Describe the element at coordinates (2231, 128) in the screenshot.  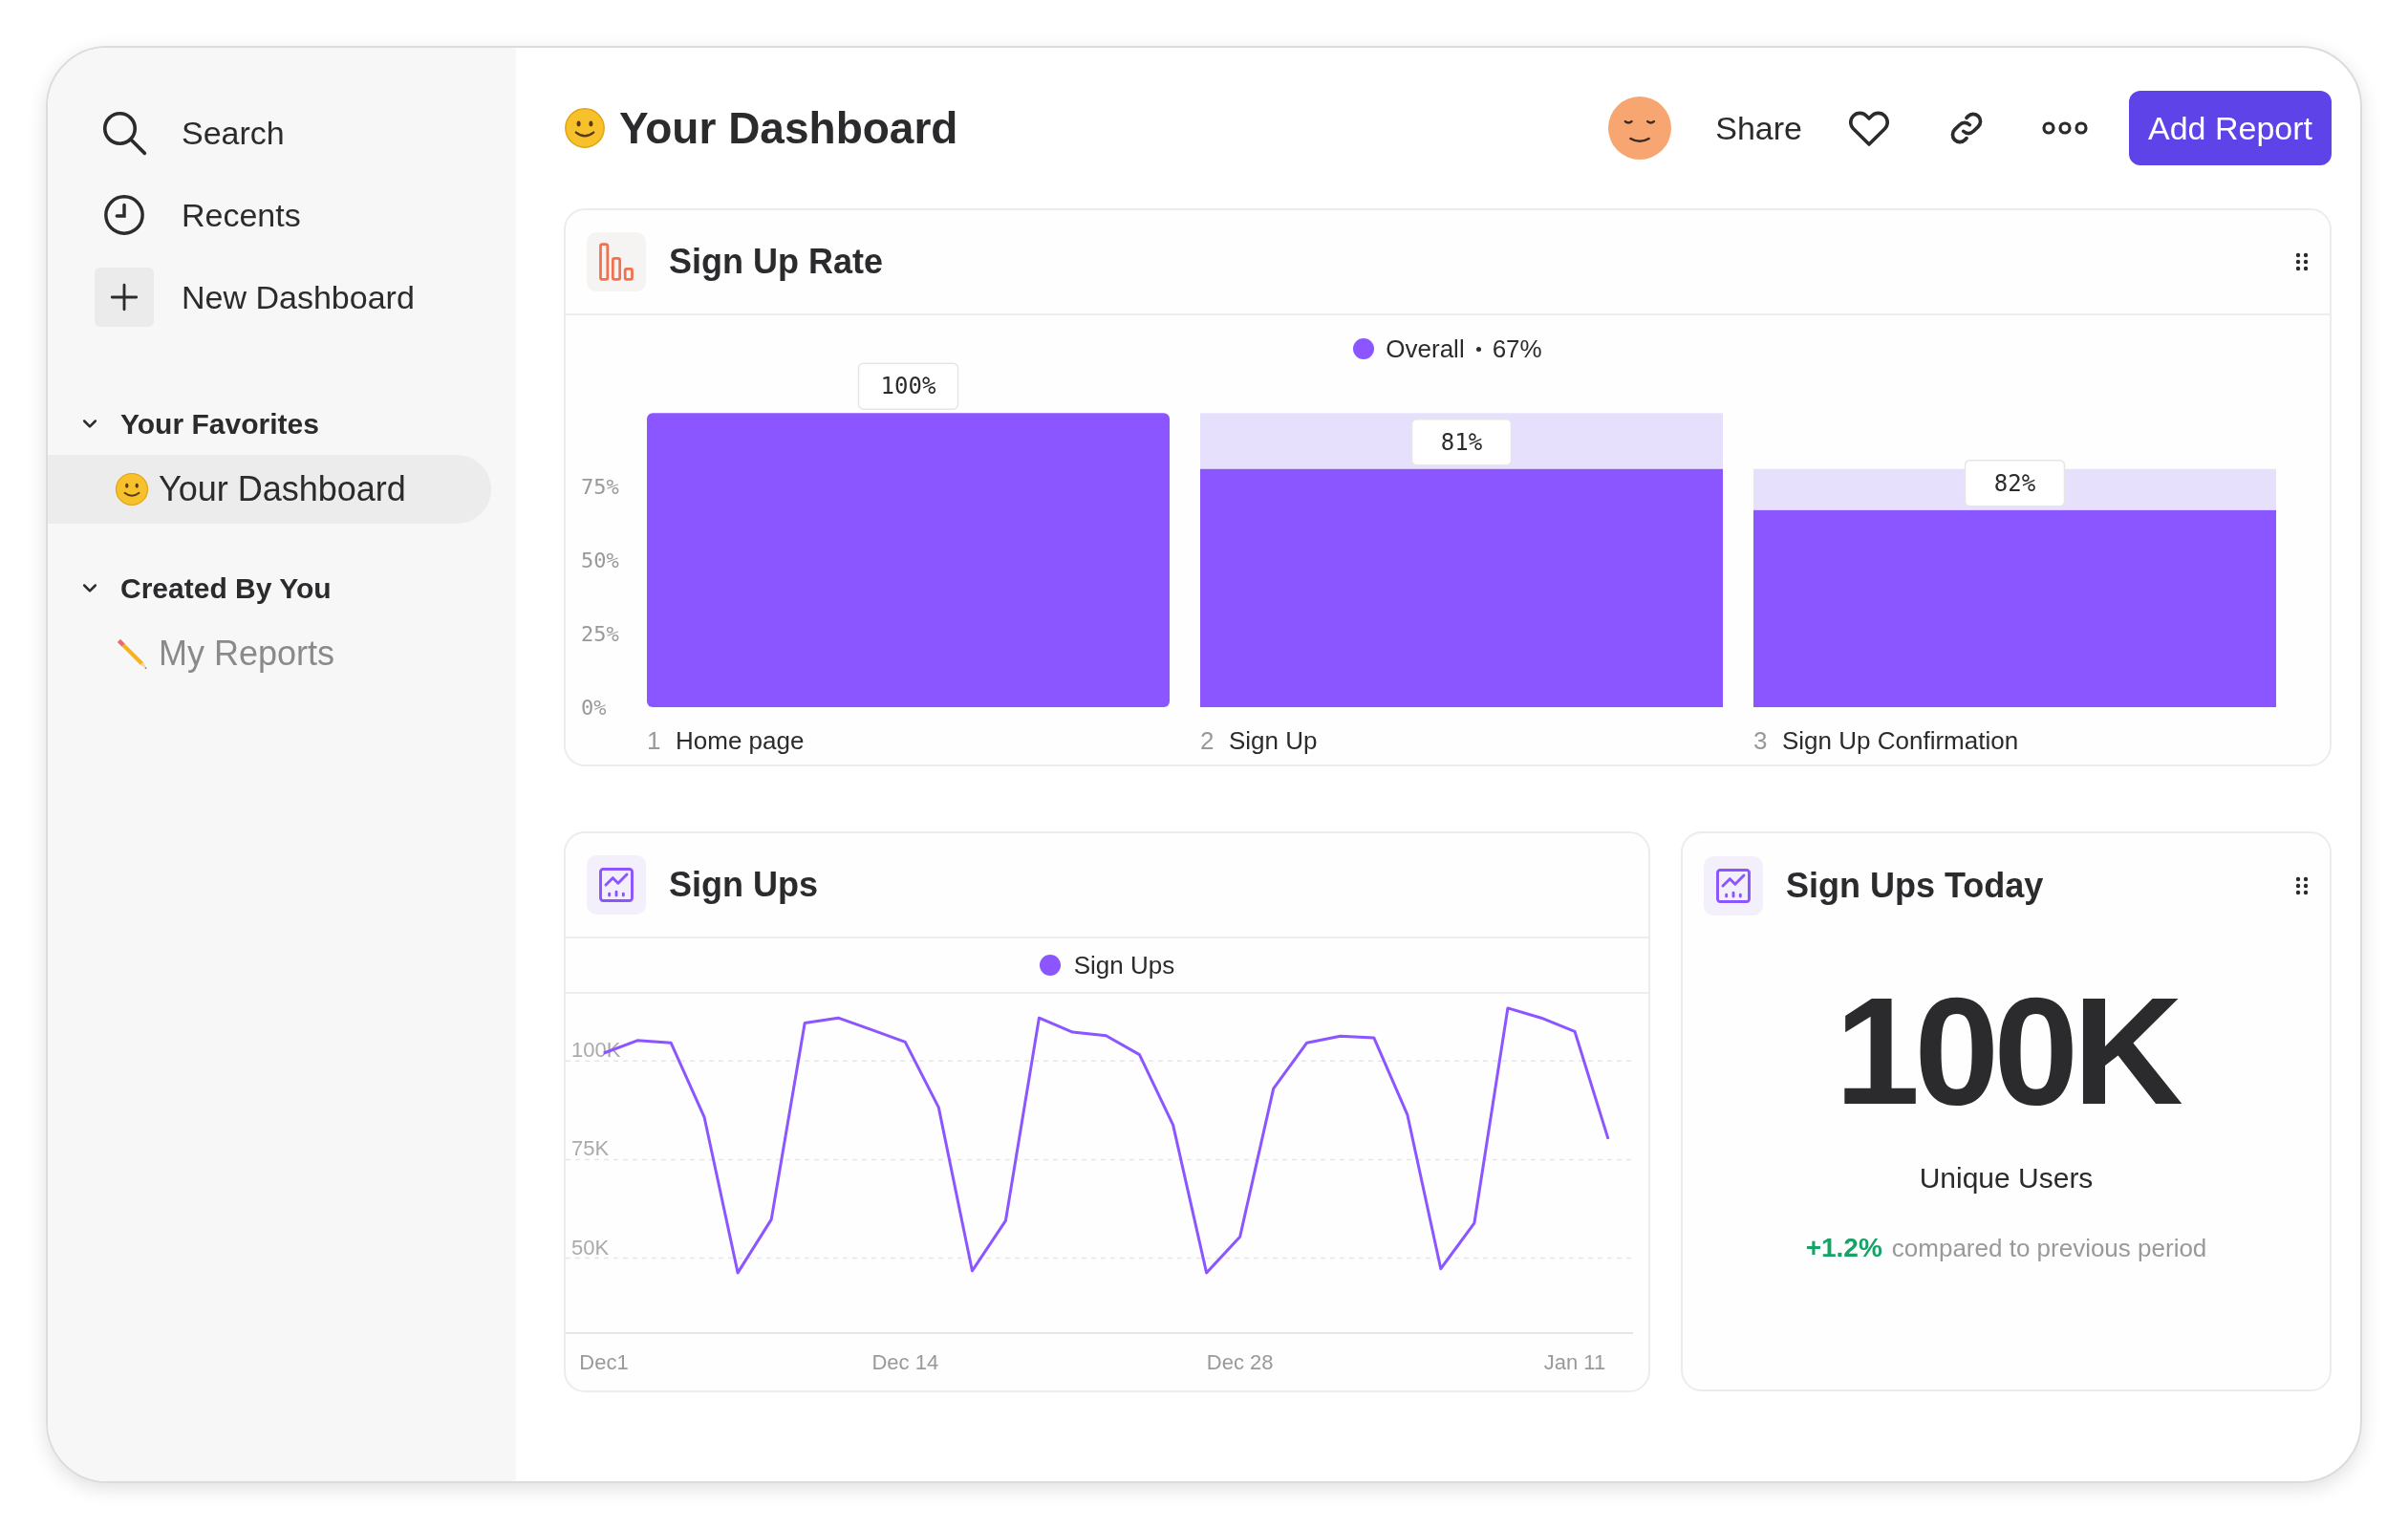
I see `add-report-button: Add Report` at that location.